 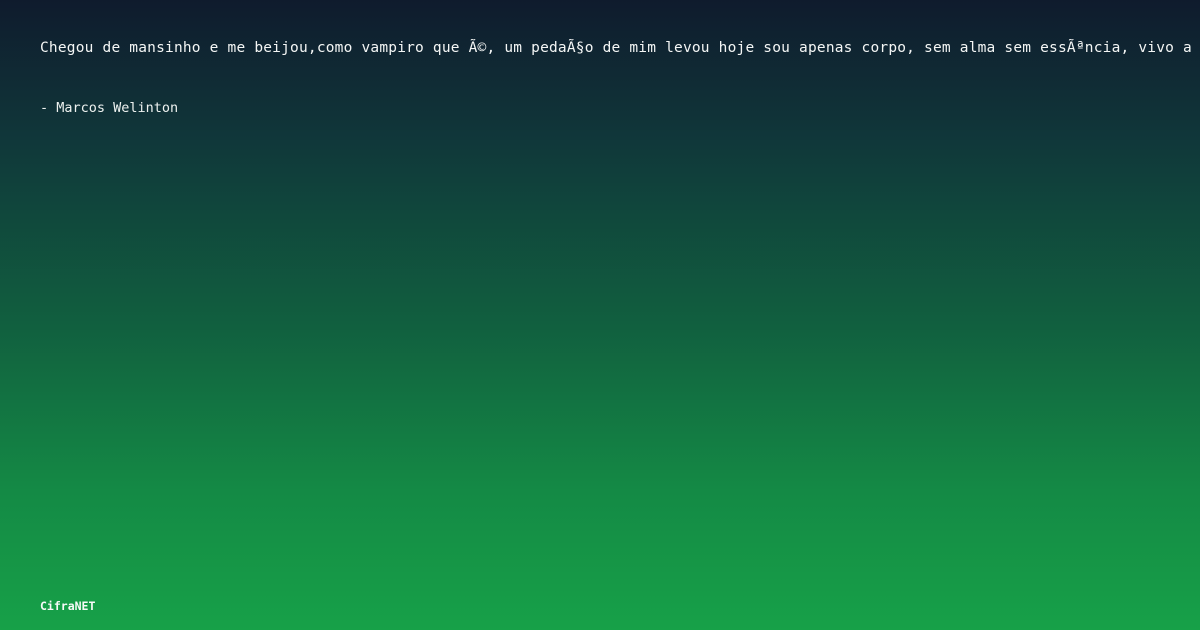 What do you see at coordinates (109, 108) in the screenshot?
I see `quote-author: - Marcos Welinton` at bounding box center [109, 108].